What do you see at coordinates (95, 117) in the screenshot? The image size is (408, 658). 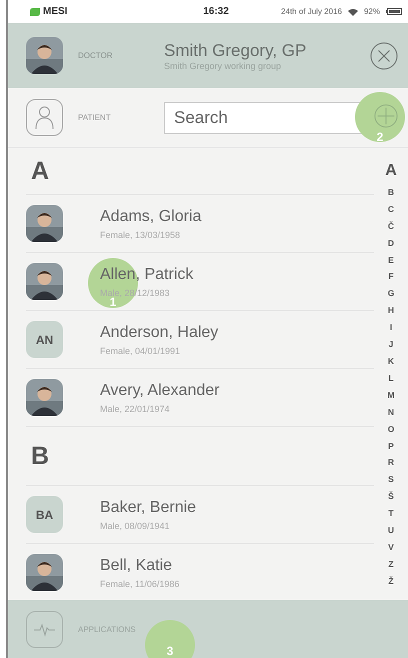 I see `patient-label: PATIENT` at bounding box center [95, 117].